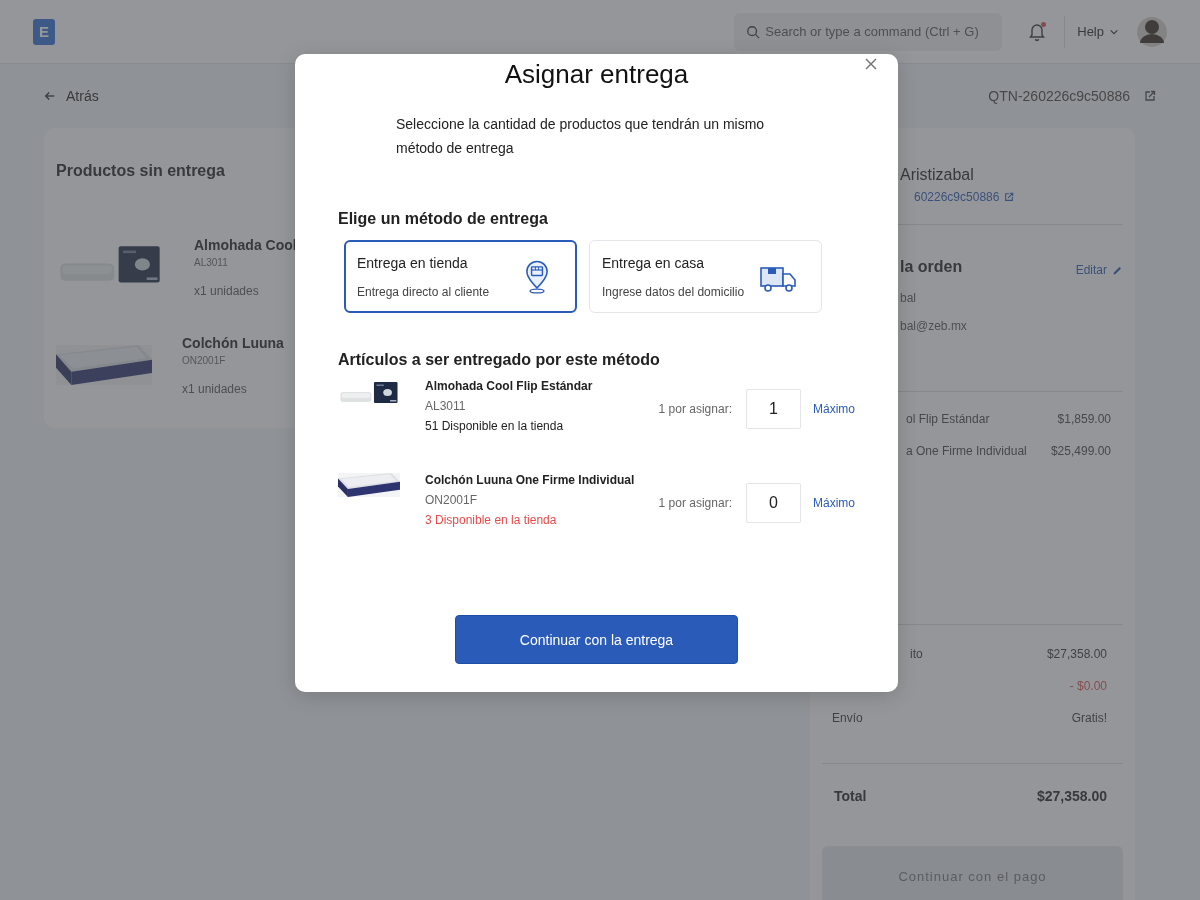 The width and height of the screenshot is (1200, 900). Describe the element at coordinates (908, 298) in the screenshot. I see `contact-info: bal` at that location.